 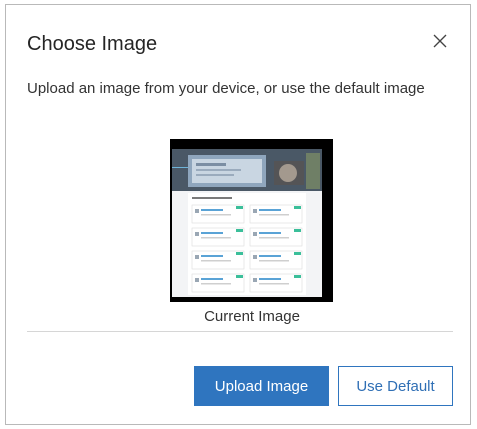 I want to click on close-button, so click(x=440, y=41).